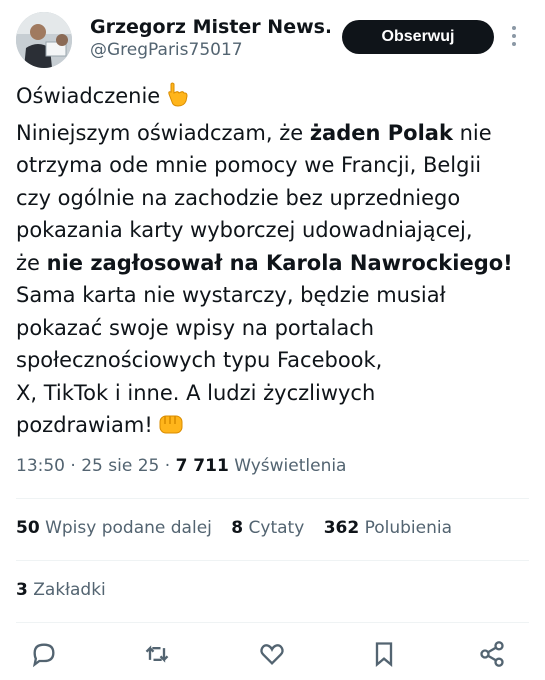  I want to click on tweet-line: Oświadczenie, so click(272, 98).